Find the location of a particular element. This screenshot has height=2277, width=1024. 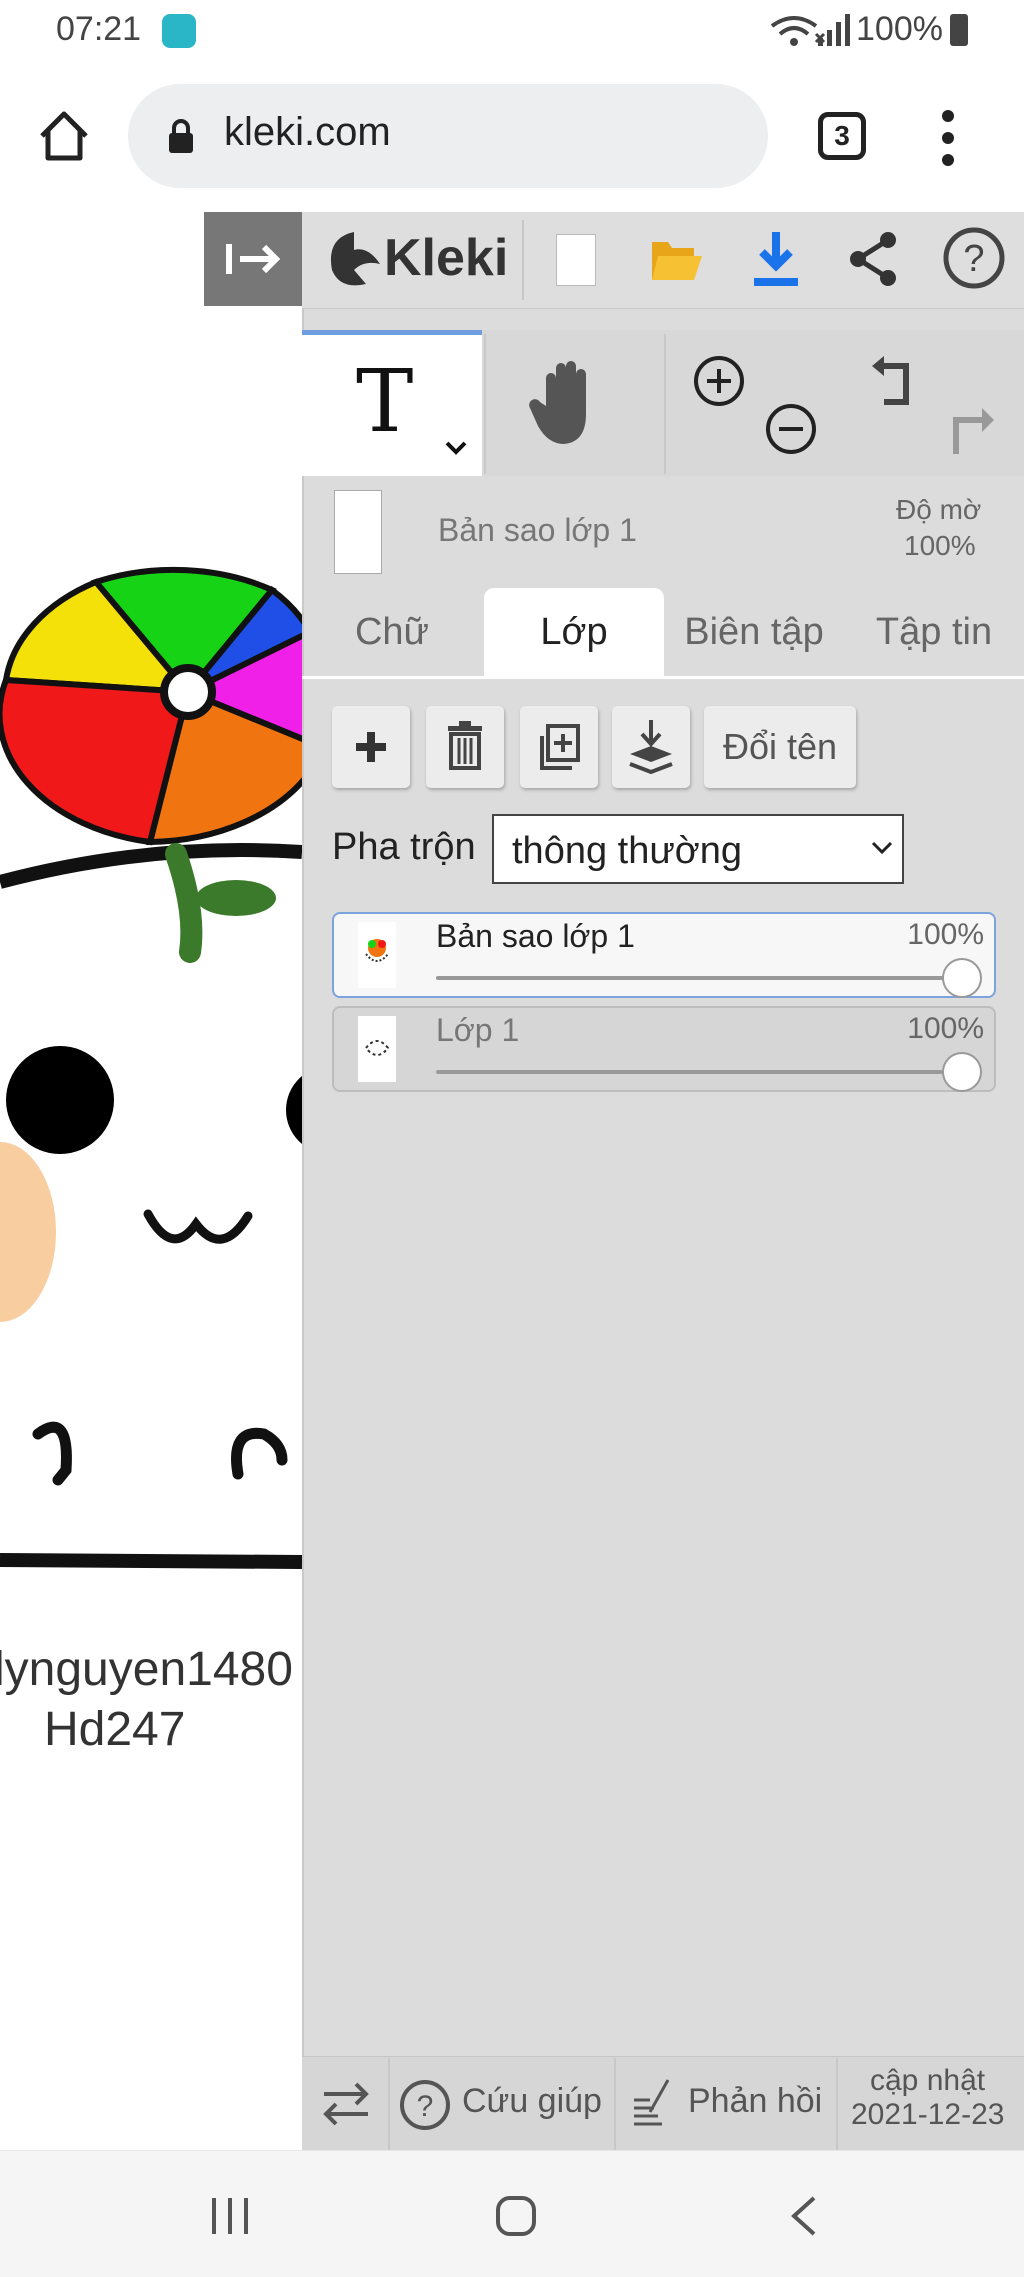

redo-icon is located at coordinates (968, 430).